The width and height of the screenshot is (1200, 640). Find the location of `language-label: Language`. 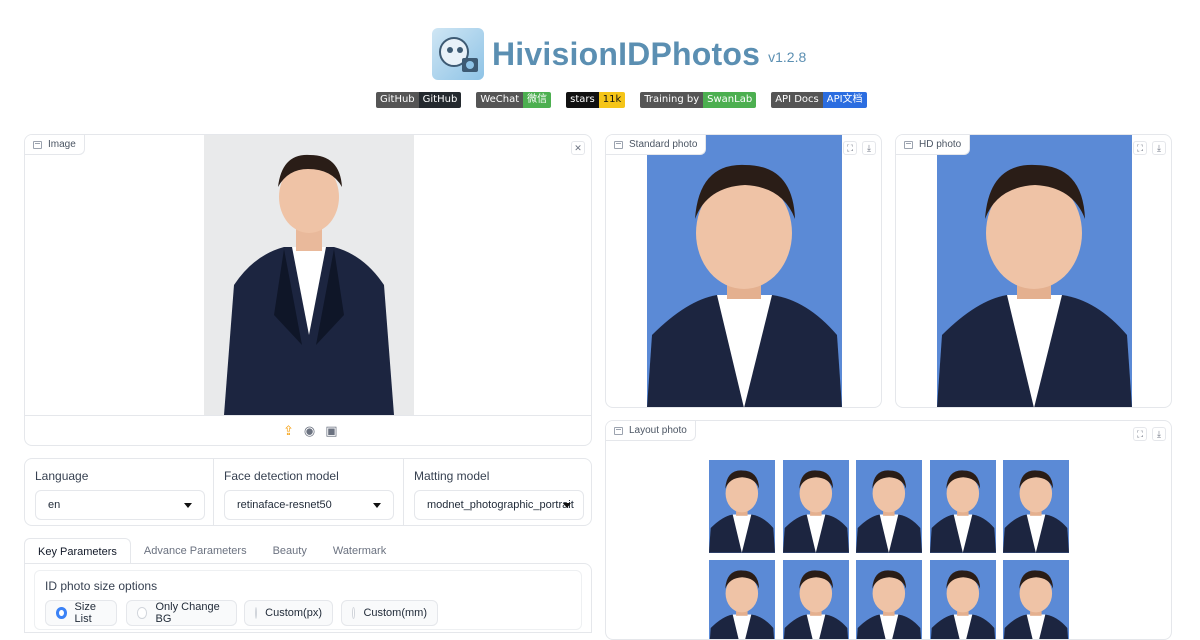

language-label: Language is located at coordinates (62, 476).